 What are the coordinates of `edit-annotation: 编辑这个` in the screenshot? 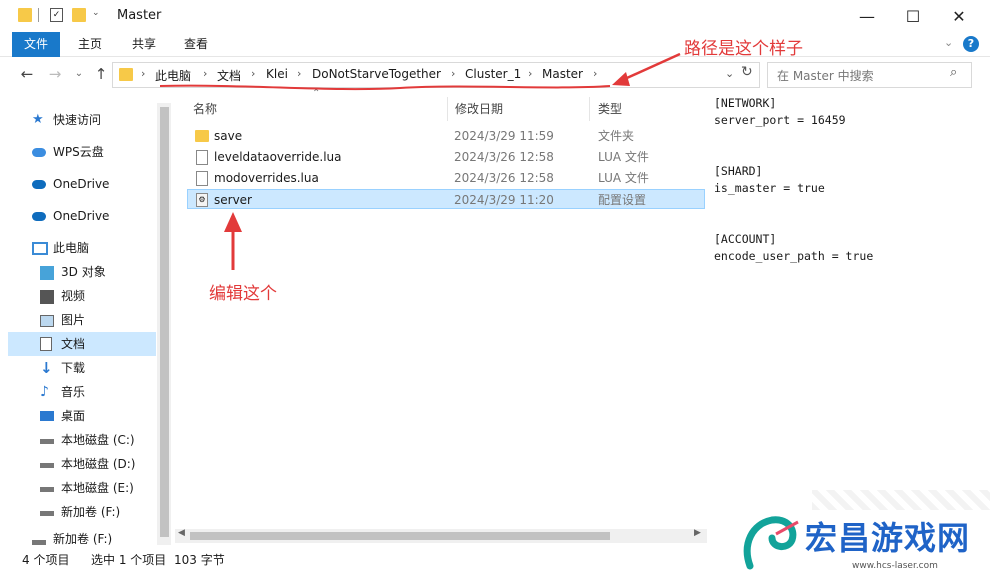 It's located at (243, 294).